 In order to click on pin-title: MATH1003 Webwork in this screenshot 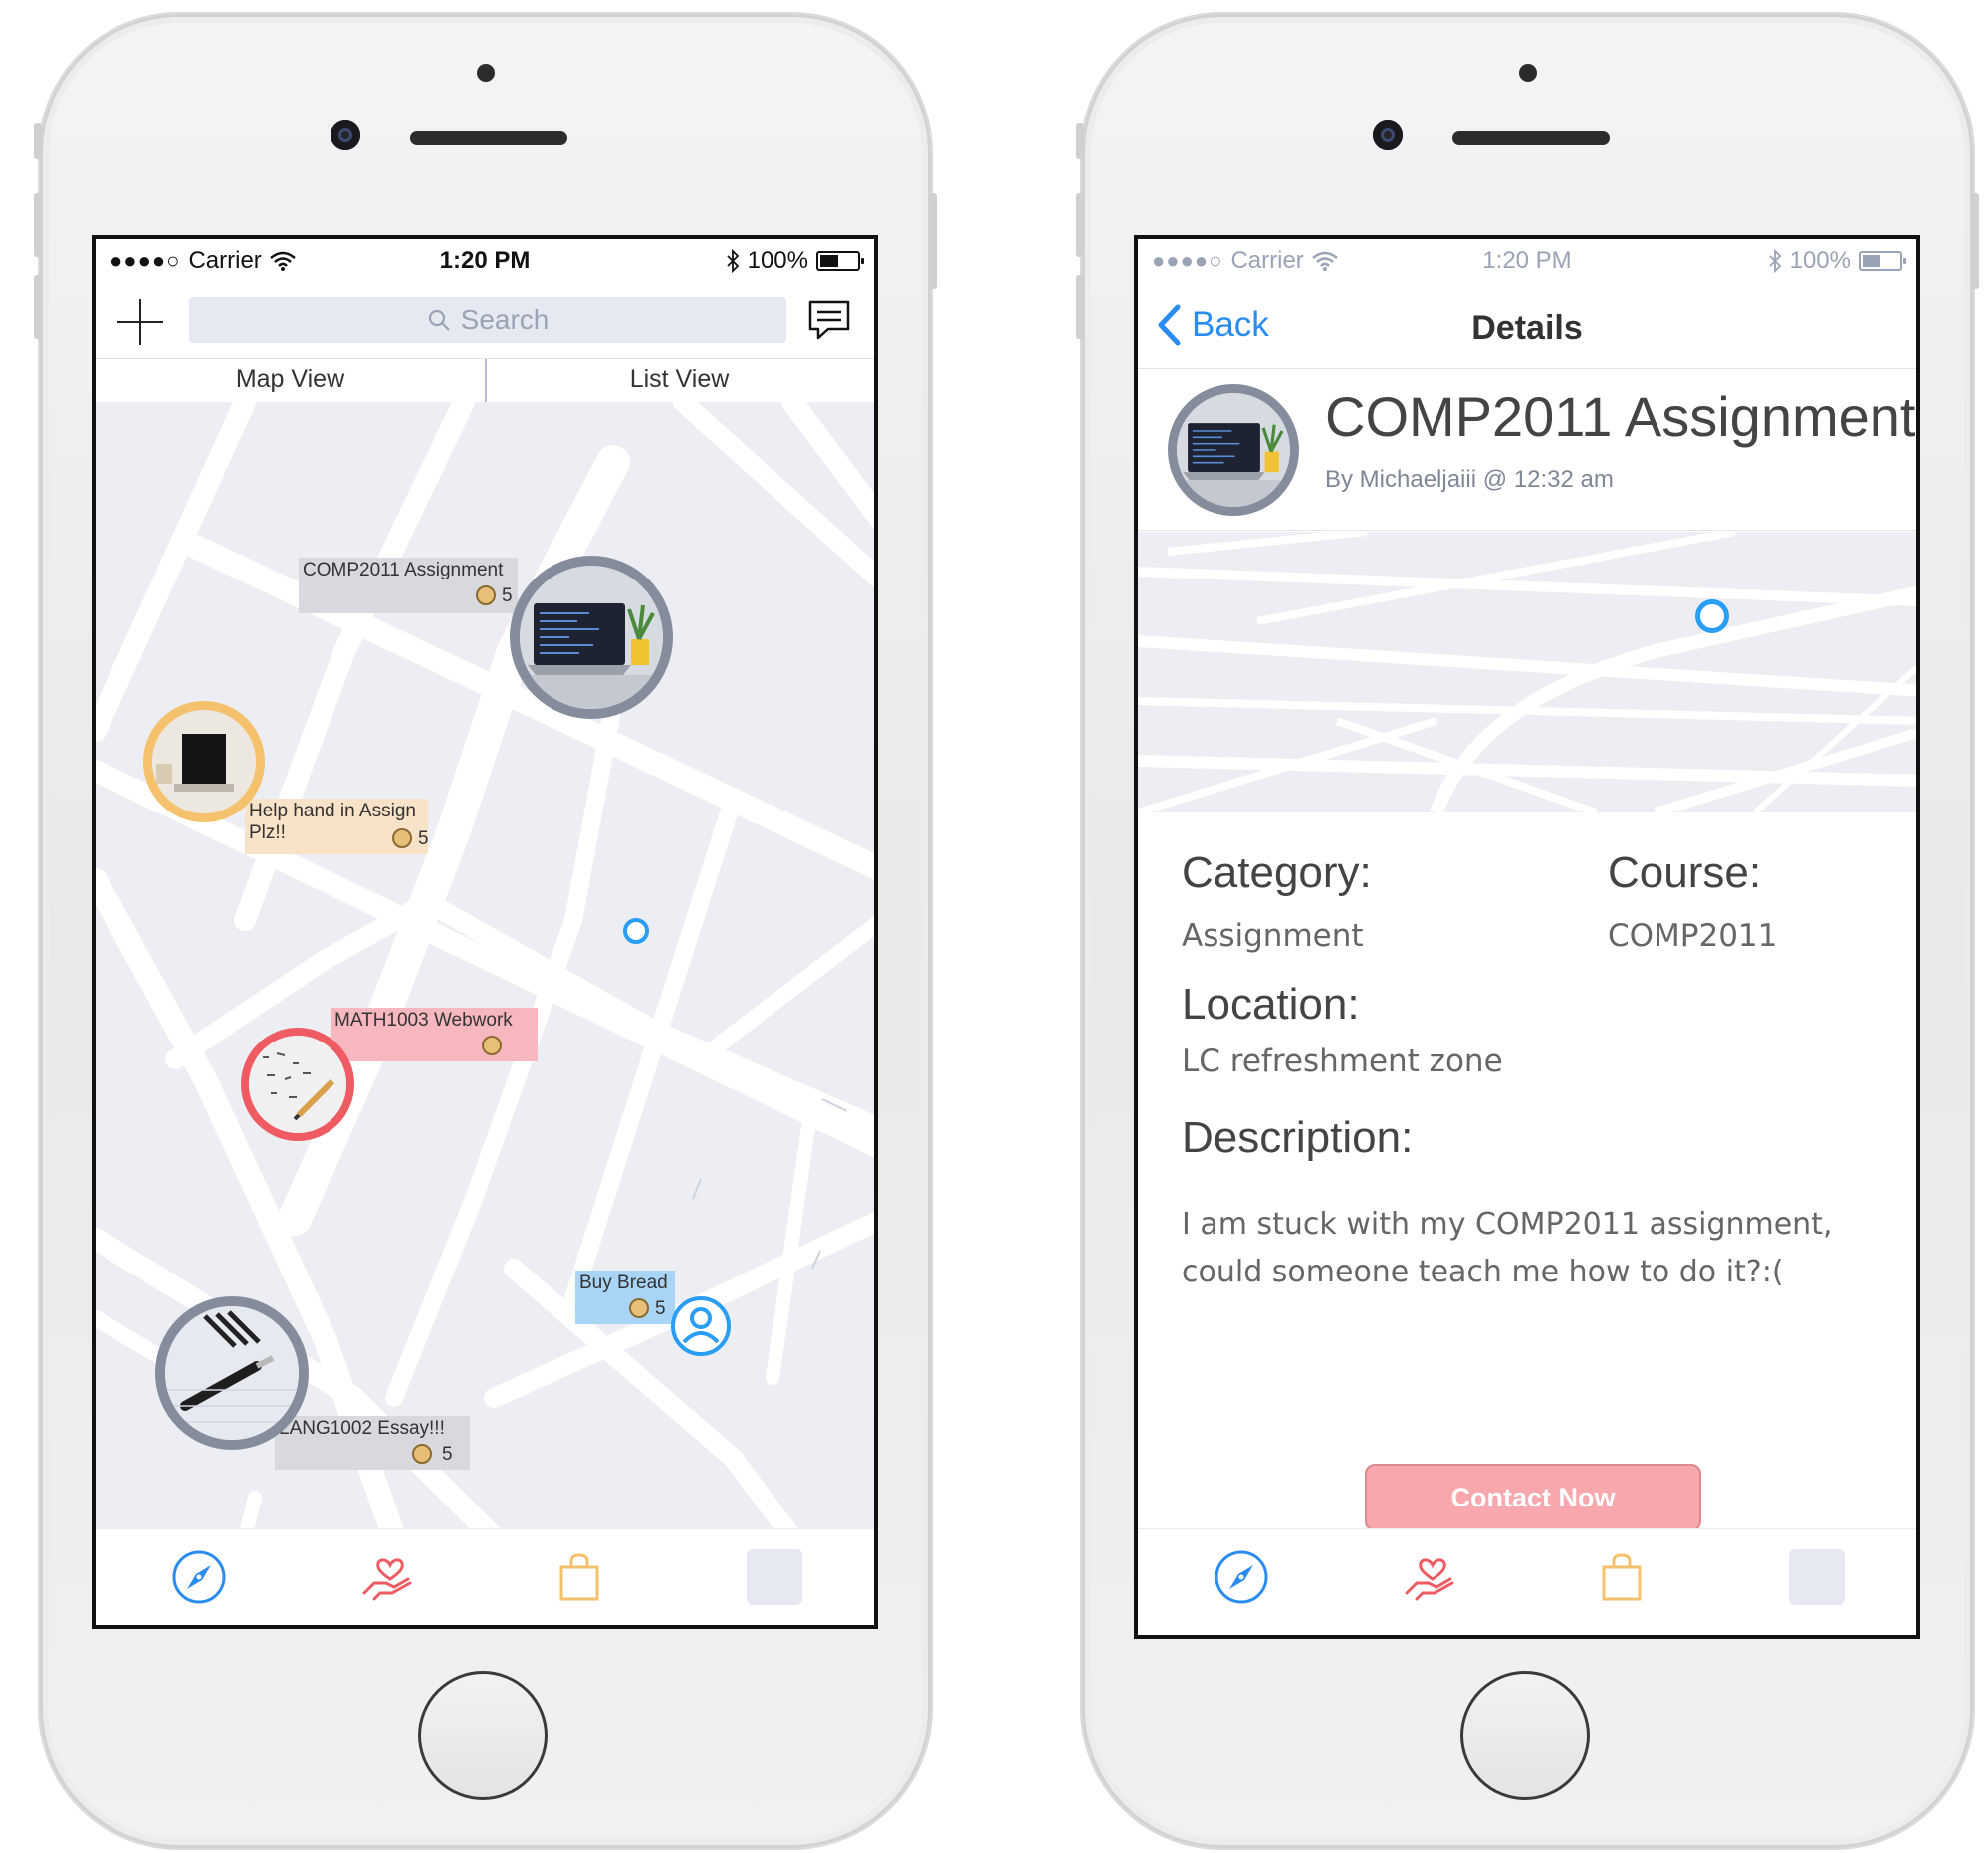, I will do `click(423, 1020)`.